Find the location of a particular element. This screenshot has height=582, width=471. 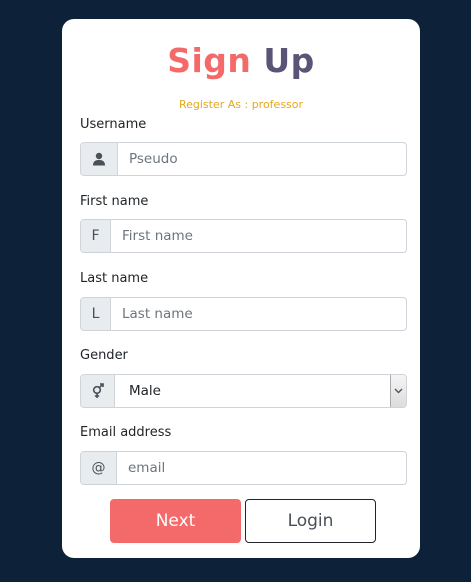

first-name-label: First name is located at coordinates (114, 201).